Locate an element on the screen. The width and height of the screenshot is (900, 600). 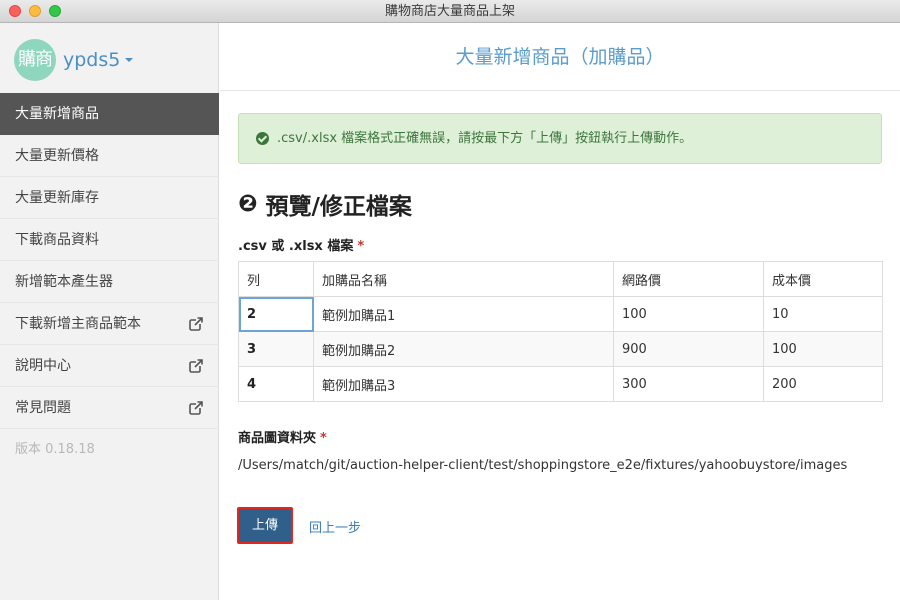
table-cell: 900 is located at coordinates (688, 349).